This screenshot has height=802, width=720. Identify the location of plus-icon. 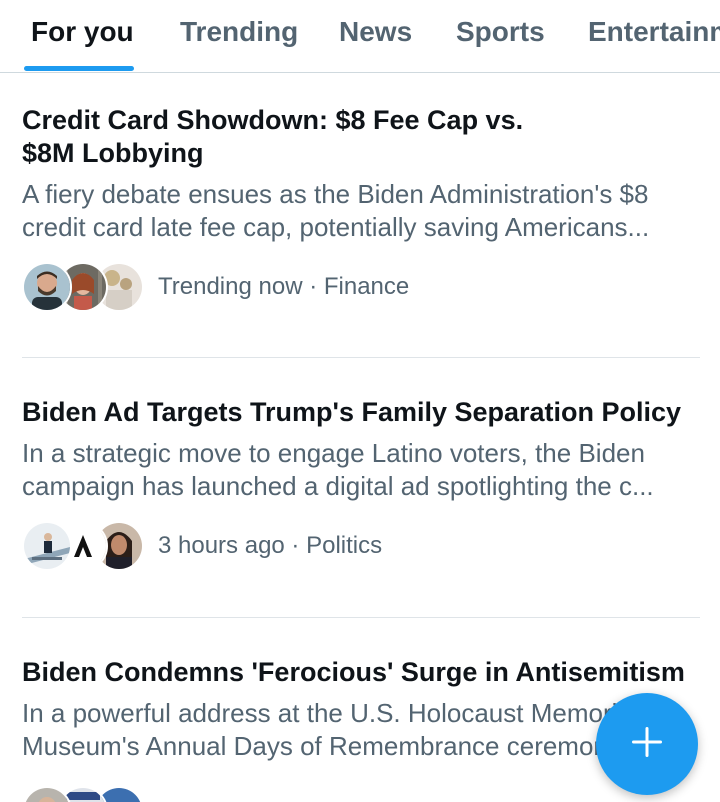
(647, 744).